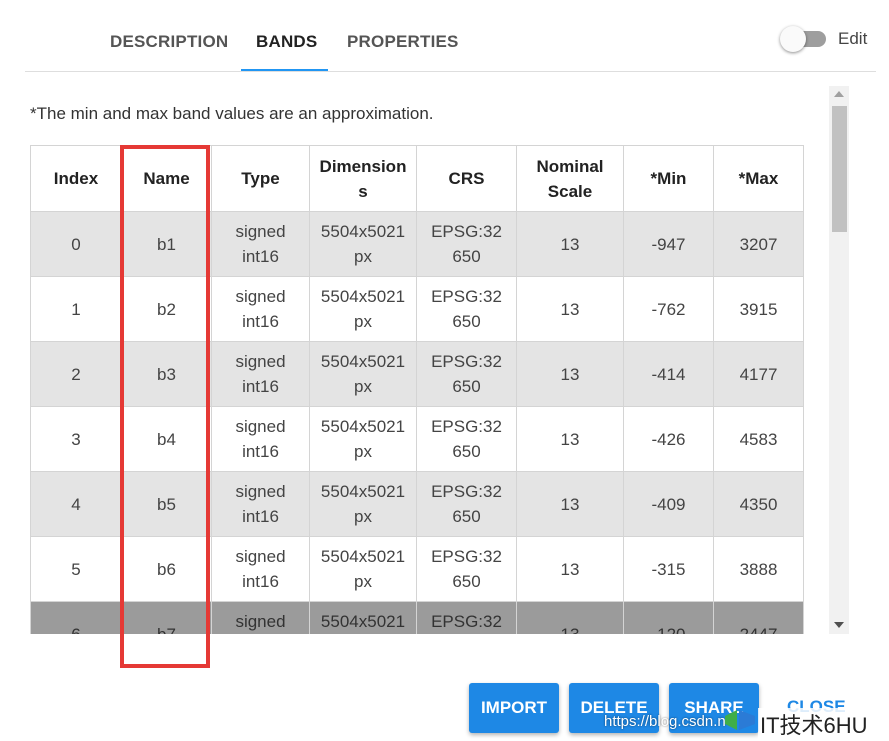  What do you see at coordinates (758, 244) in the screenshot?
I see `cell-max: 3207` at bounding box center [758, 244].